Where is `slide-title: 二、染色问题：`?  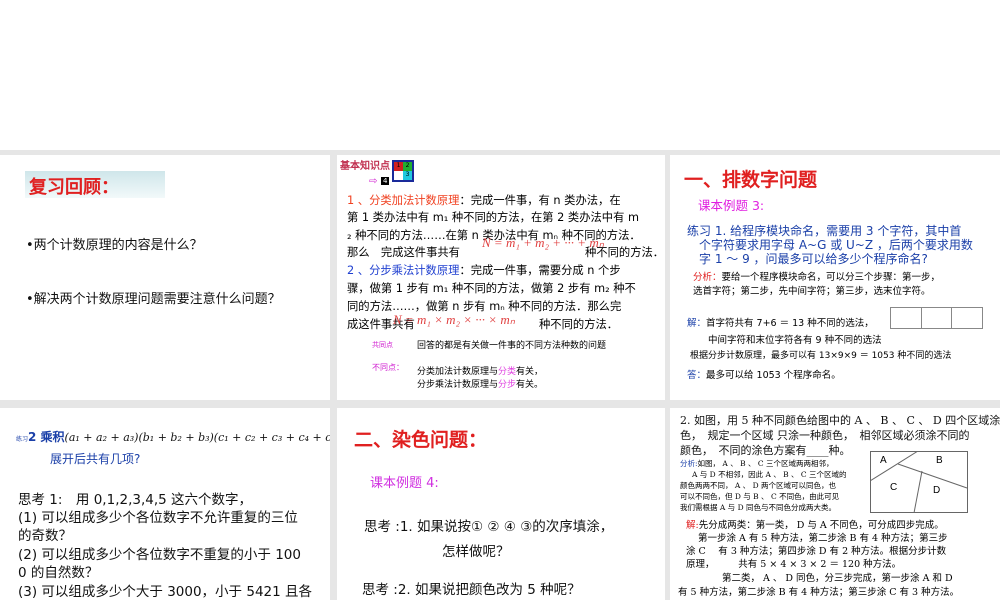 slide-title: 二、染色问题： is located at coordinates (421, 440).